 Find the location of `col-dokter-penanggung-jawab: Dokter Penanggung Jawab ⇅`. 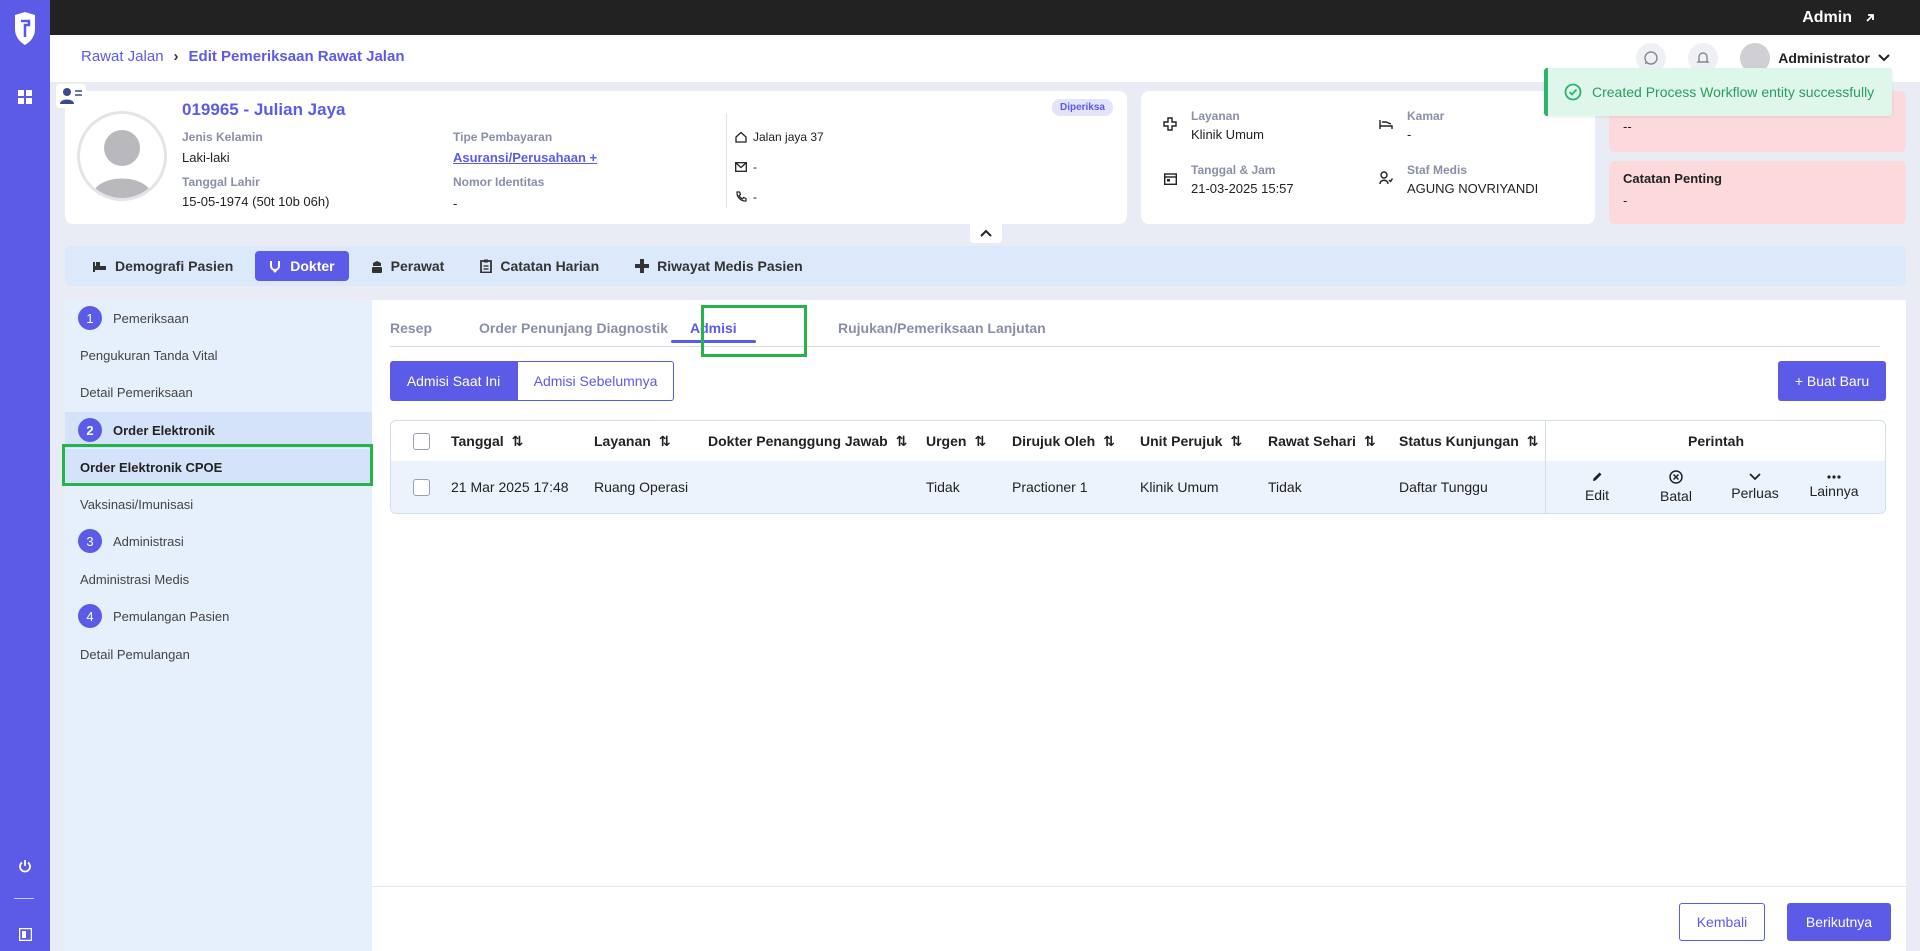

col-dokter-penanggung-jawab: Dokter Penanggung Jawab ⇅ is located at coordinates (807, 441).